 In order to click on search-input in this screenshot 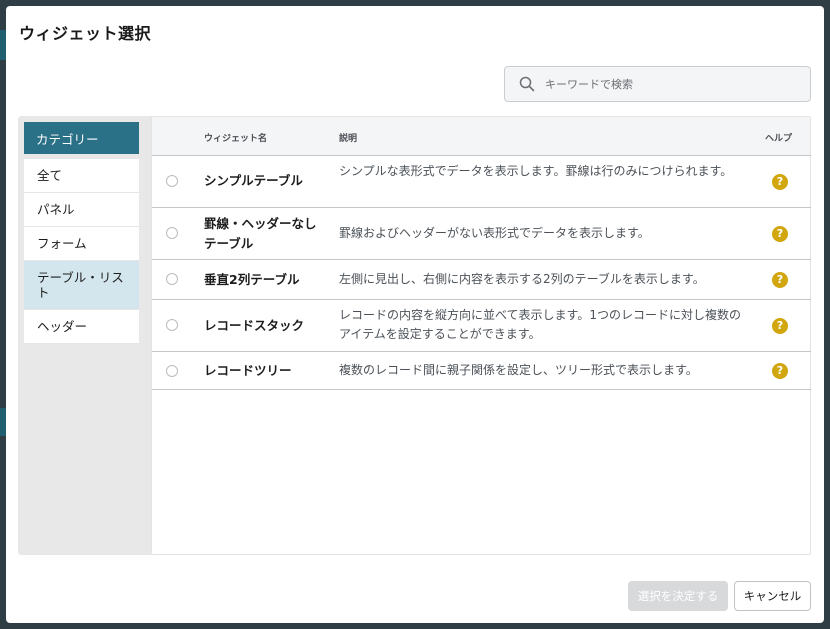, I will do `click(677, 84)`.